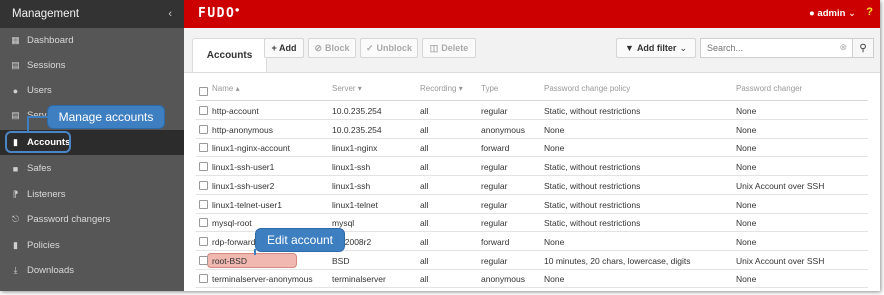 This screenshot has width=884, height=295. Describe the element at coordinates (235, 111) in the screenshot. I see `cell-name: http-account` at that location.